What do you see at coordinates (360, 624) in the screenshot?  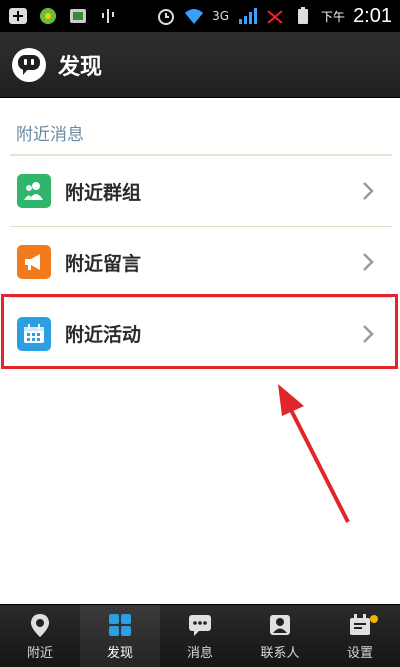 I see `settings-icon` at bounding box center [360, 624].